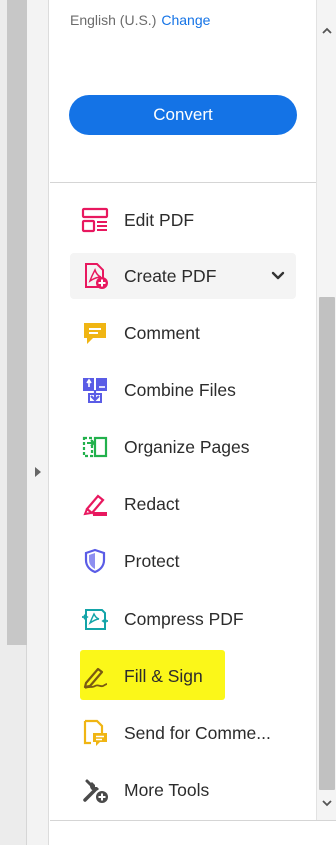 The width and height of the screenshot is (336, 845). What do you see at coordinates (327, 803) in the screenshot?
I see `scroll-down-icon` at bounding box center [327, 803].